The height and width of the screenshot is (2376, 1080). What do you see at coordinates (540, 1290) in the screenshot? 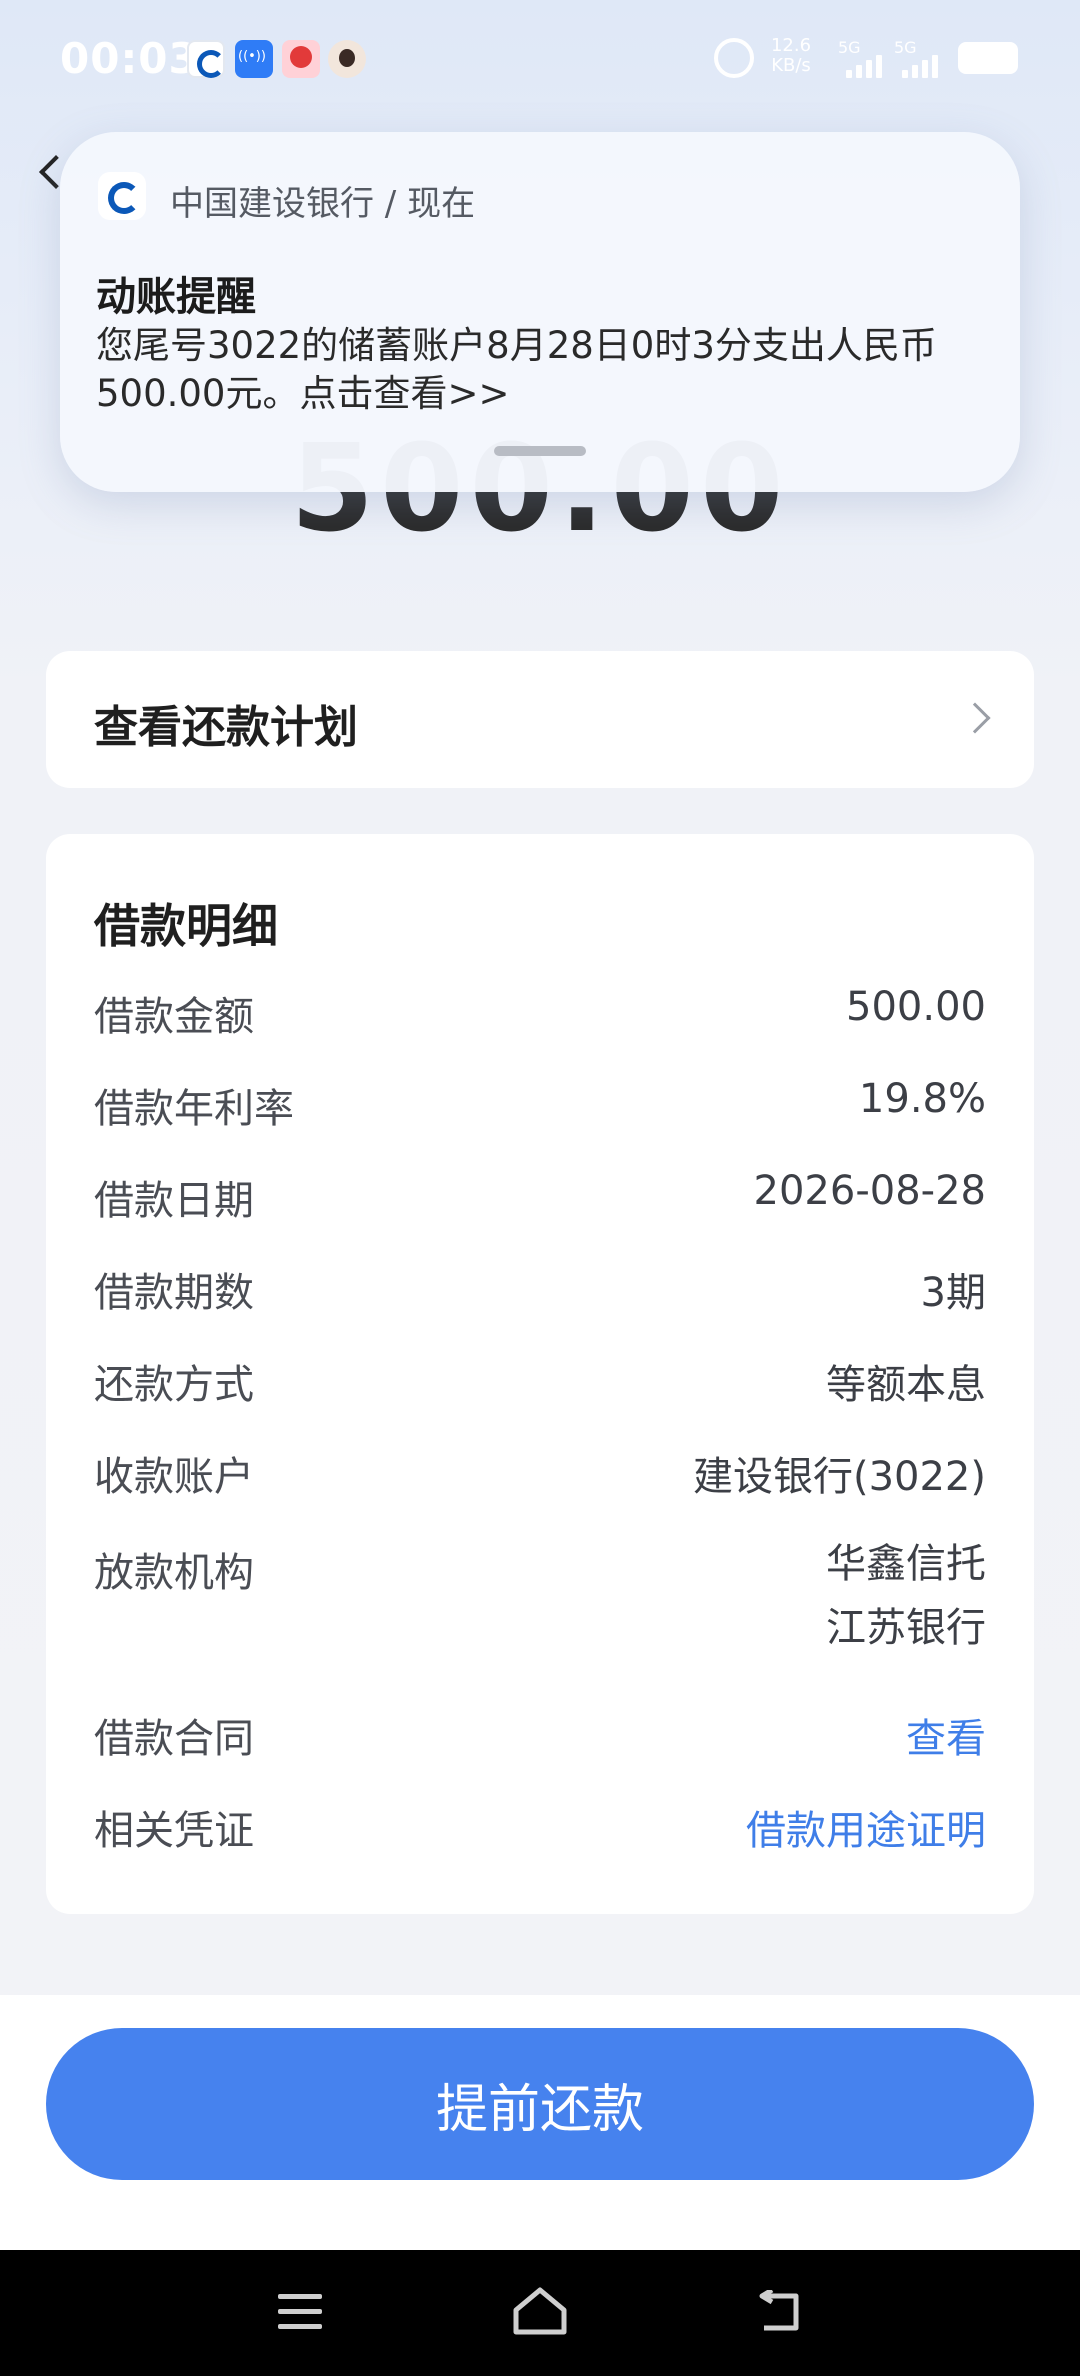
I see `detail-row-periods: 借款期数 3期` at bounding box center [540, 1290].